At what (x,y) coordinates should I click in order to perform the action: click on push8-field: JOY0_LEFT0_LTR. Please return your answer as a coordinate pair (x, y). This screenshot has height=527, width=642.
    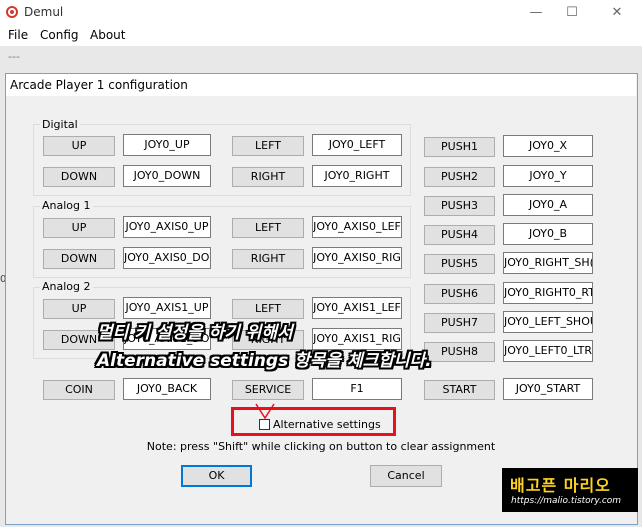
    Looking at the image, I should click on (548, 351).